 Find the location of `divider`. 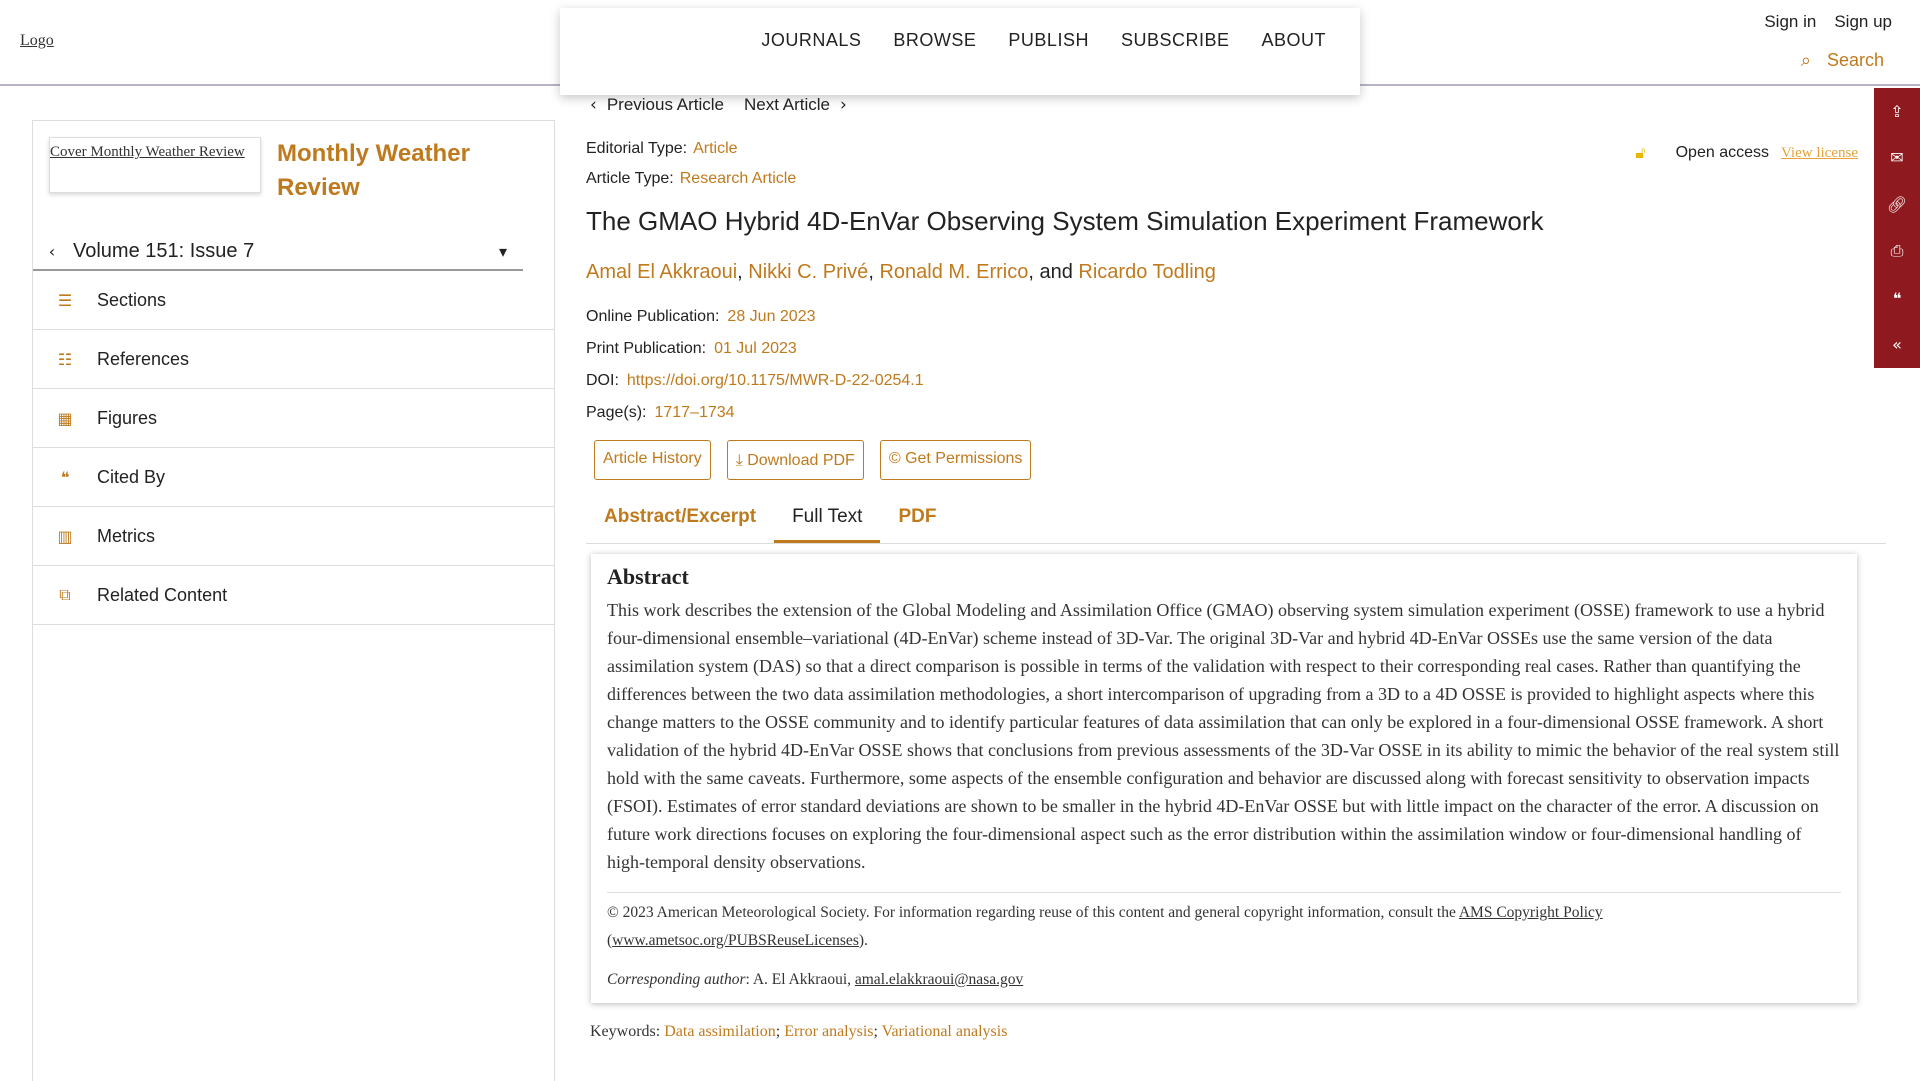

divider is located at coordinates (1224, 892).